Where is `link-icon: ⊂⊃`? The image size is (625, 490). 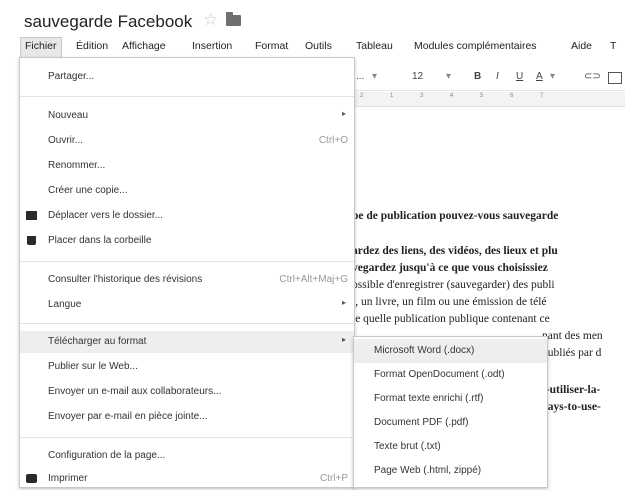 link-icon: ⊂⊃ is located at coordinates (592, 76).